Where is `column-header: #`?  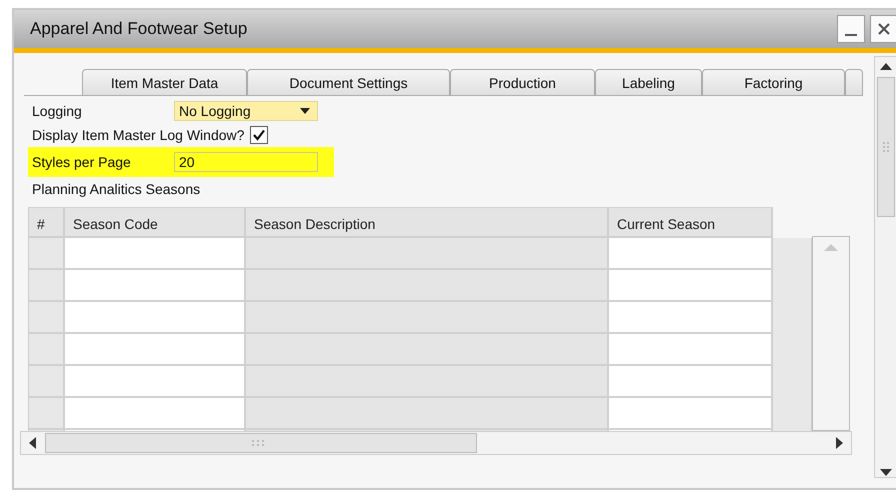
column-header: # is located at coordinates (47, 222).